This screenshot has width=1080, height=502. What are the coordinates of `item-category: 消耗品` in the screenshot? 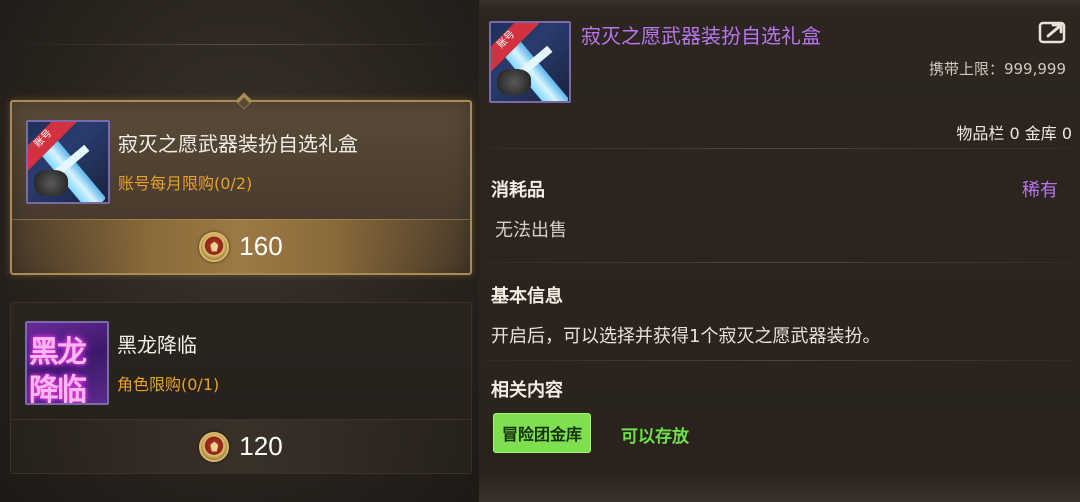 It's located at (518, 190).